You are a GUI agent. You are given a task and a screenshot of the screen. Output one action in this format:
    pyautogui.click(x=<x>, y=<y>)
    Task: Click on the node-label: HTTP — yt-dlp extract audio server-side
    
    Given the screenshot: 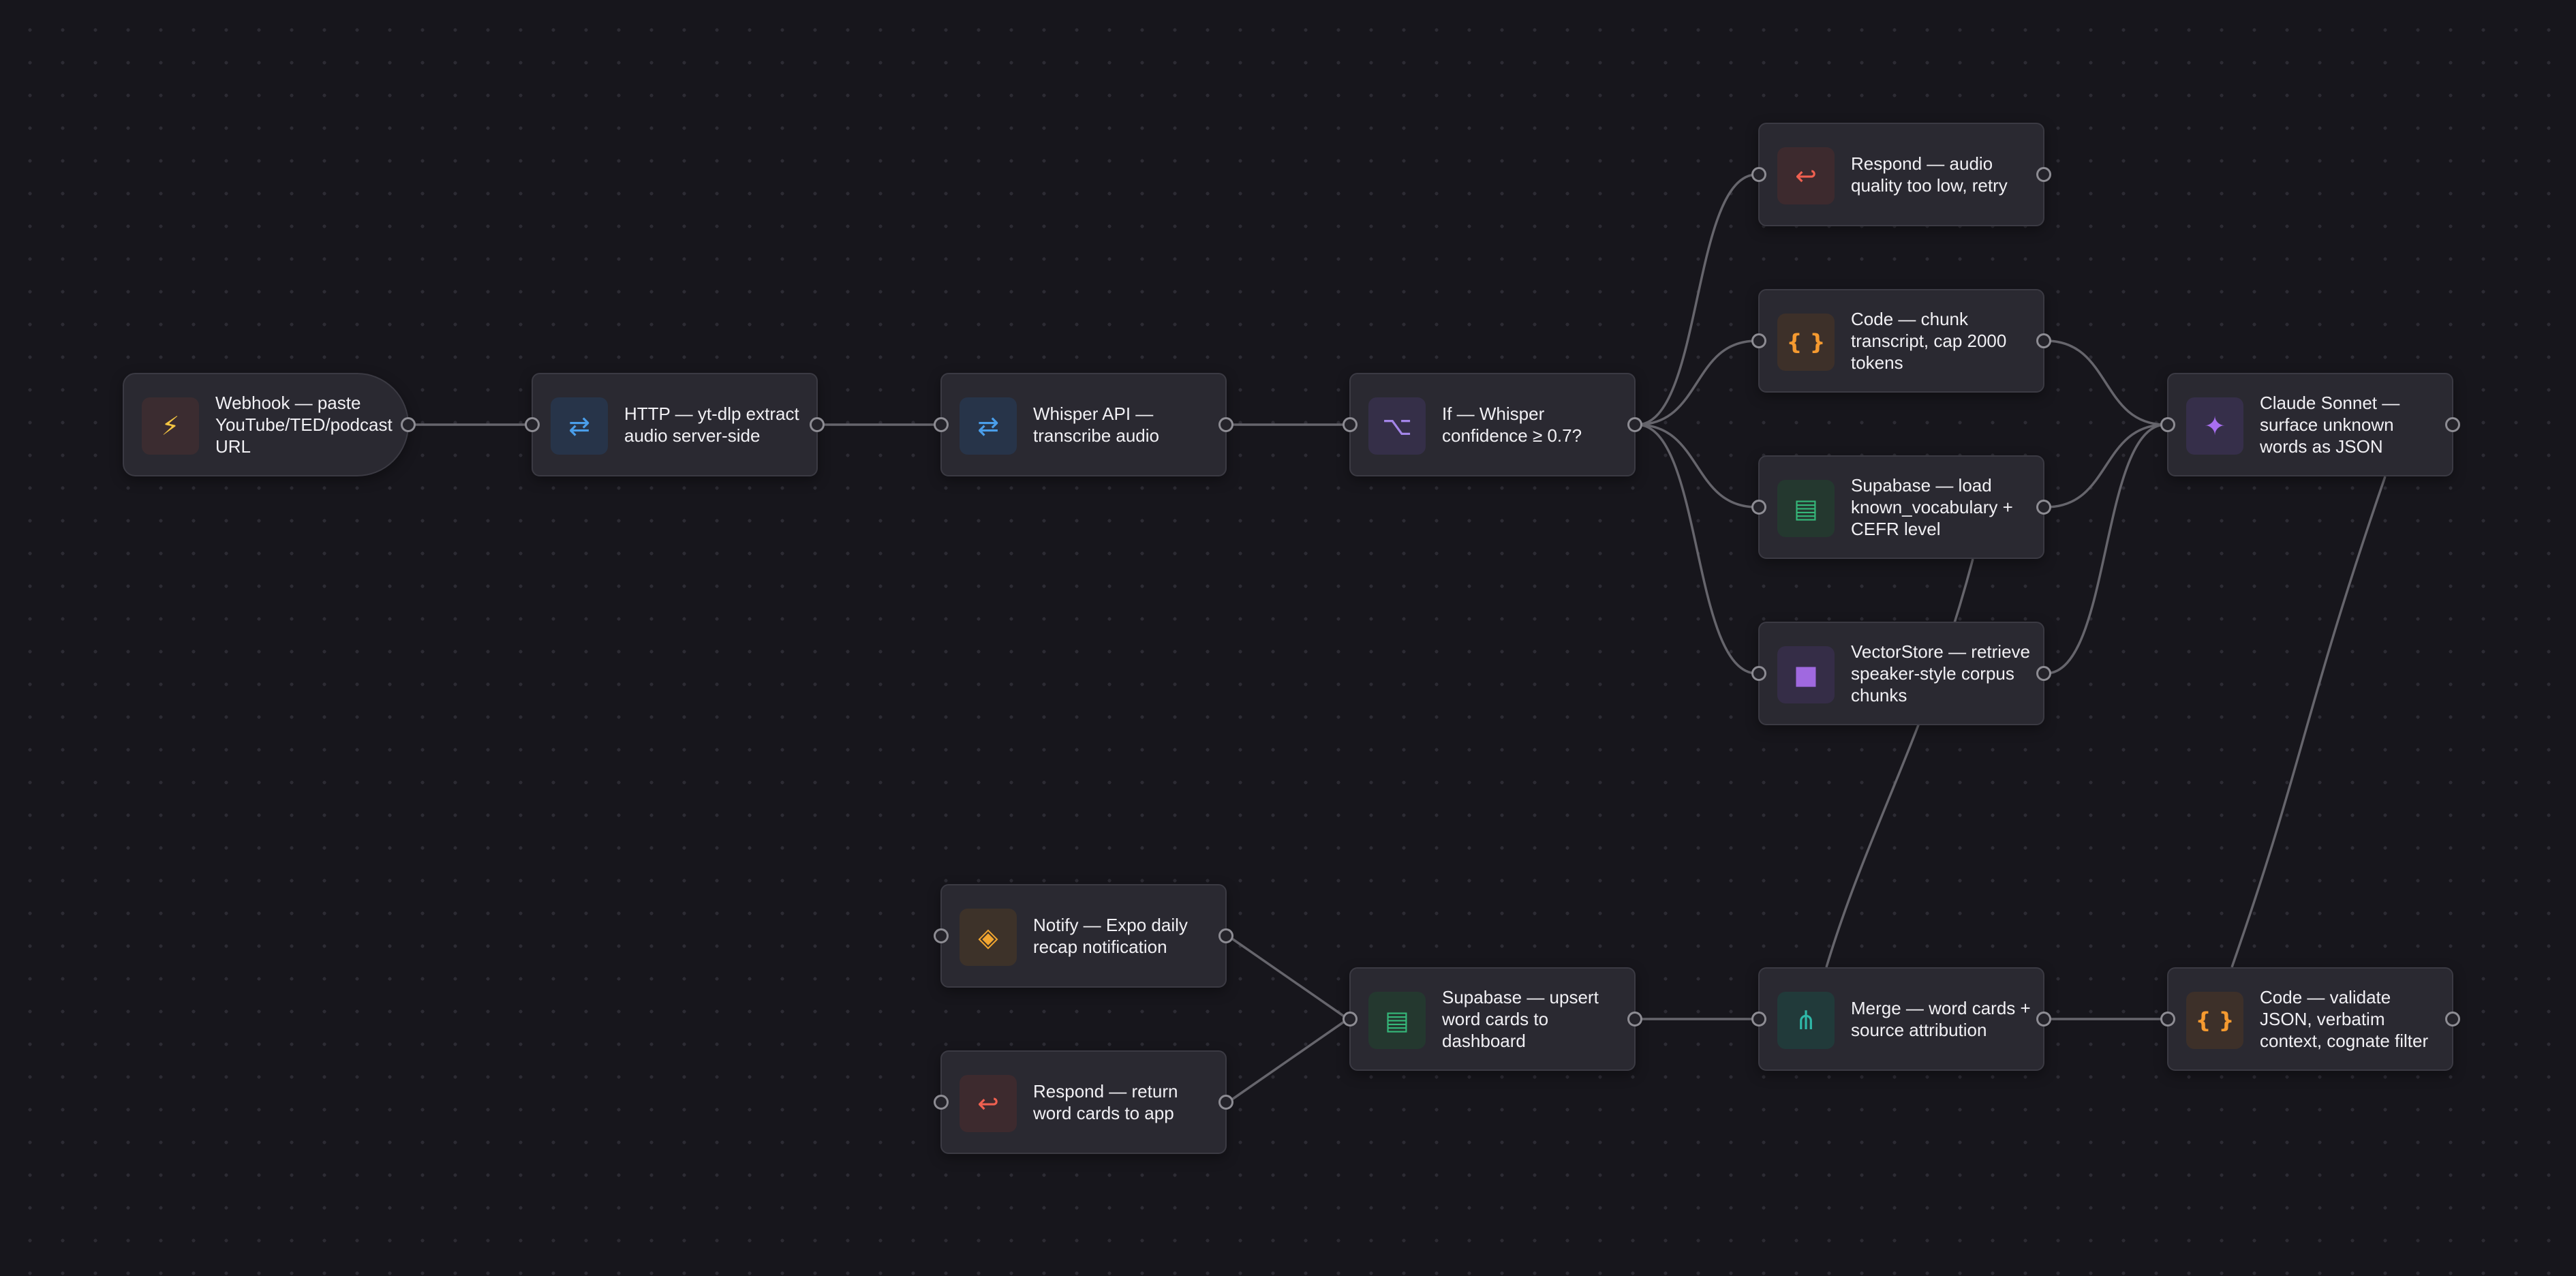 What is the action you would take?
    pyautogui.click(x=711, y=425)
    